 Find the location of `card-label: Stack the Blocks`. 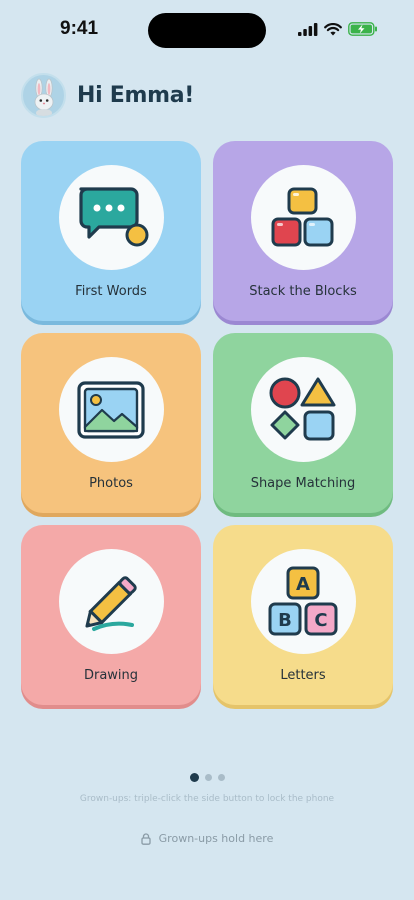

card-label: Stack the Blocks is located at coordinates (303, 291).